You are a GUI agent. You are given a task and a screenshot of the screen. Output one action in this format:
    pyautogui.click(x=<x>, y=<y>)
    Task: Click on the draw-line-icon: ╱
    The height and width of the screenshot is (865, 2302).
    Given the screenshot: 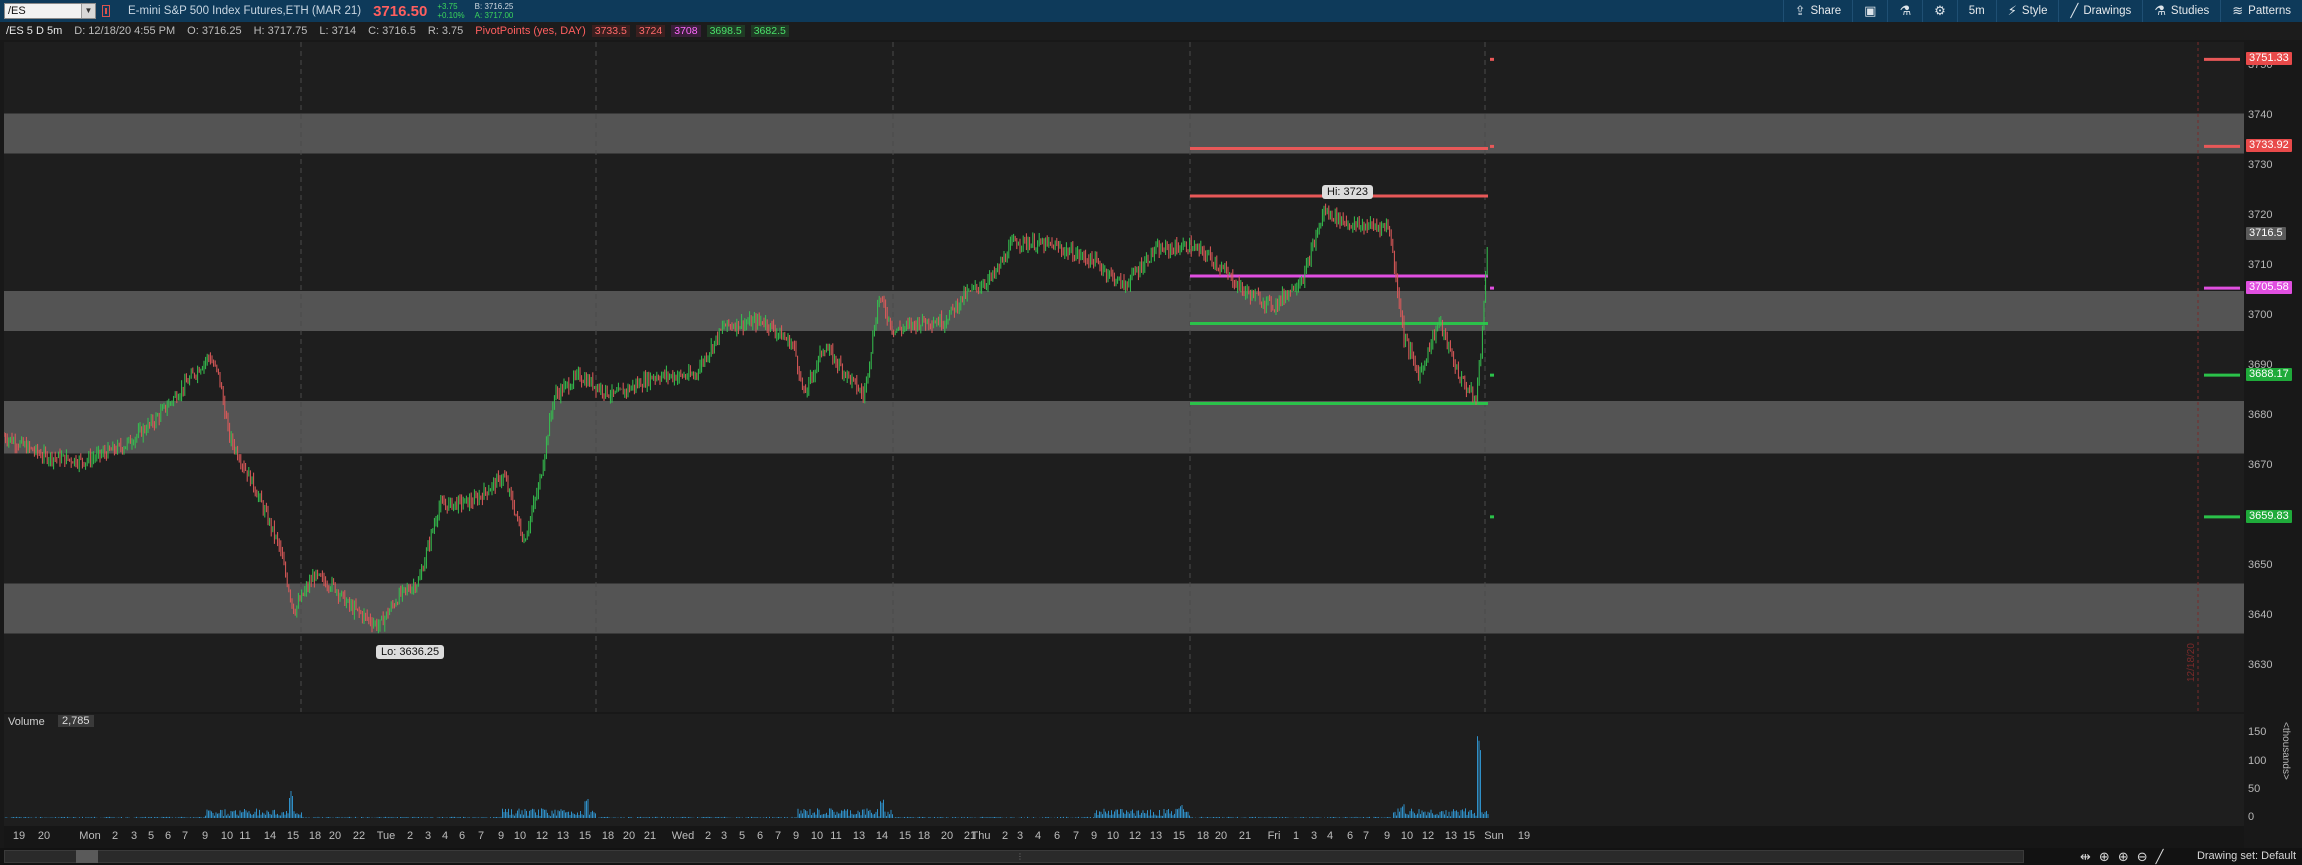 What is the action you would take?
    pyautogui.click(x=2160, y=857)
    